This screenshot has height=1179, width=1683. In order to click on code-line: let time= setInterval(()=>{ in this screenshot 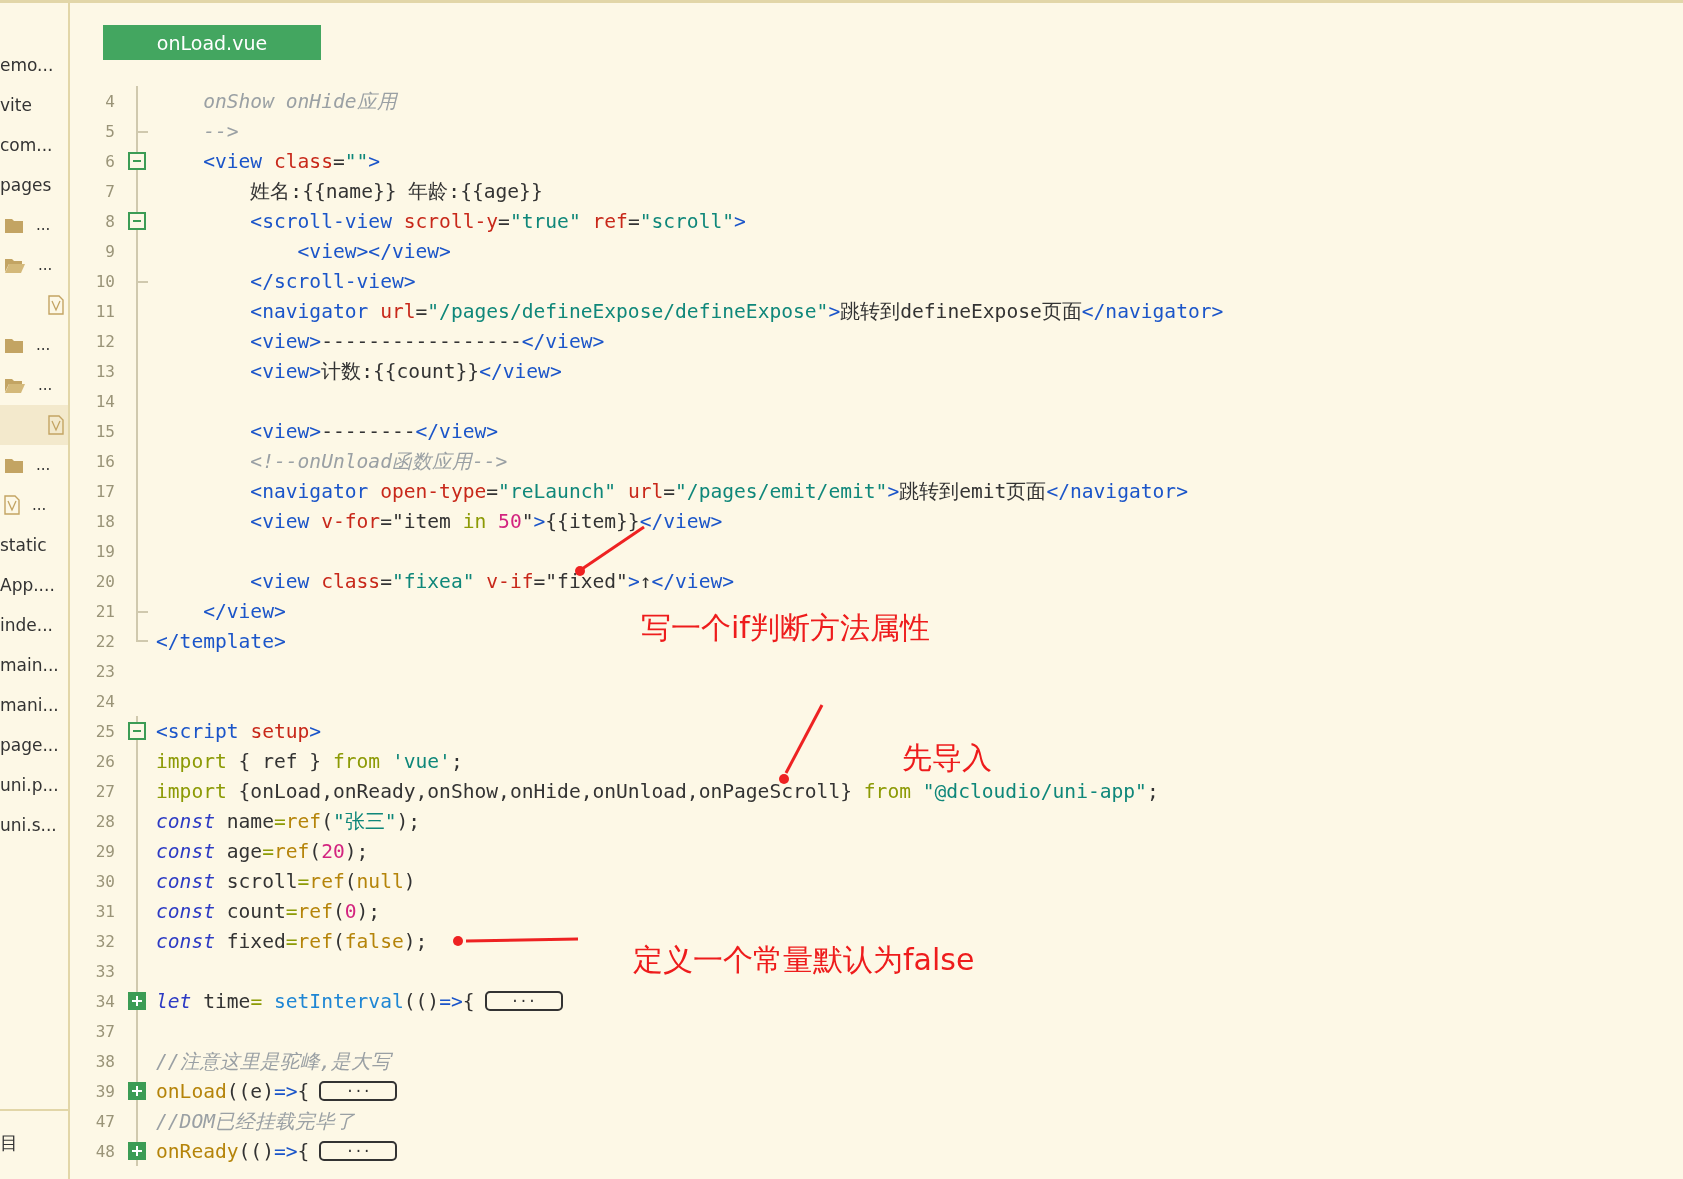, I will do `click(315, 1001)`.